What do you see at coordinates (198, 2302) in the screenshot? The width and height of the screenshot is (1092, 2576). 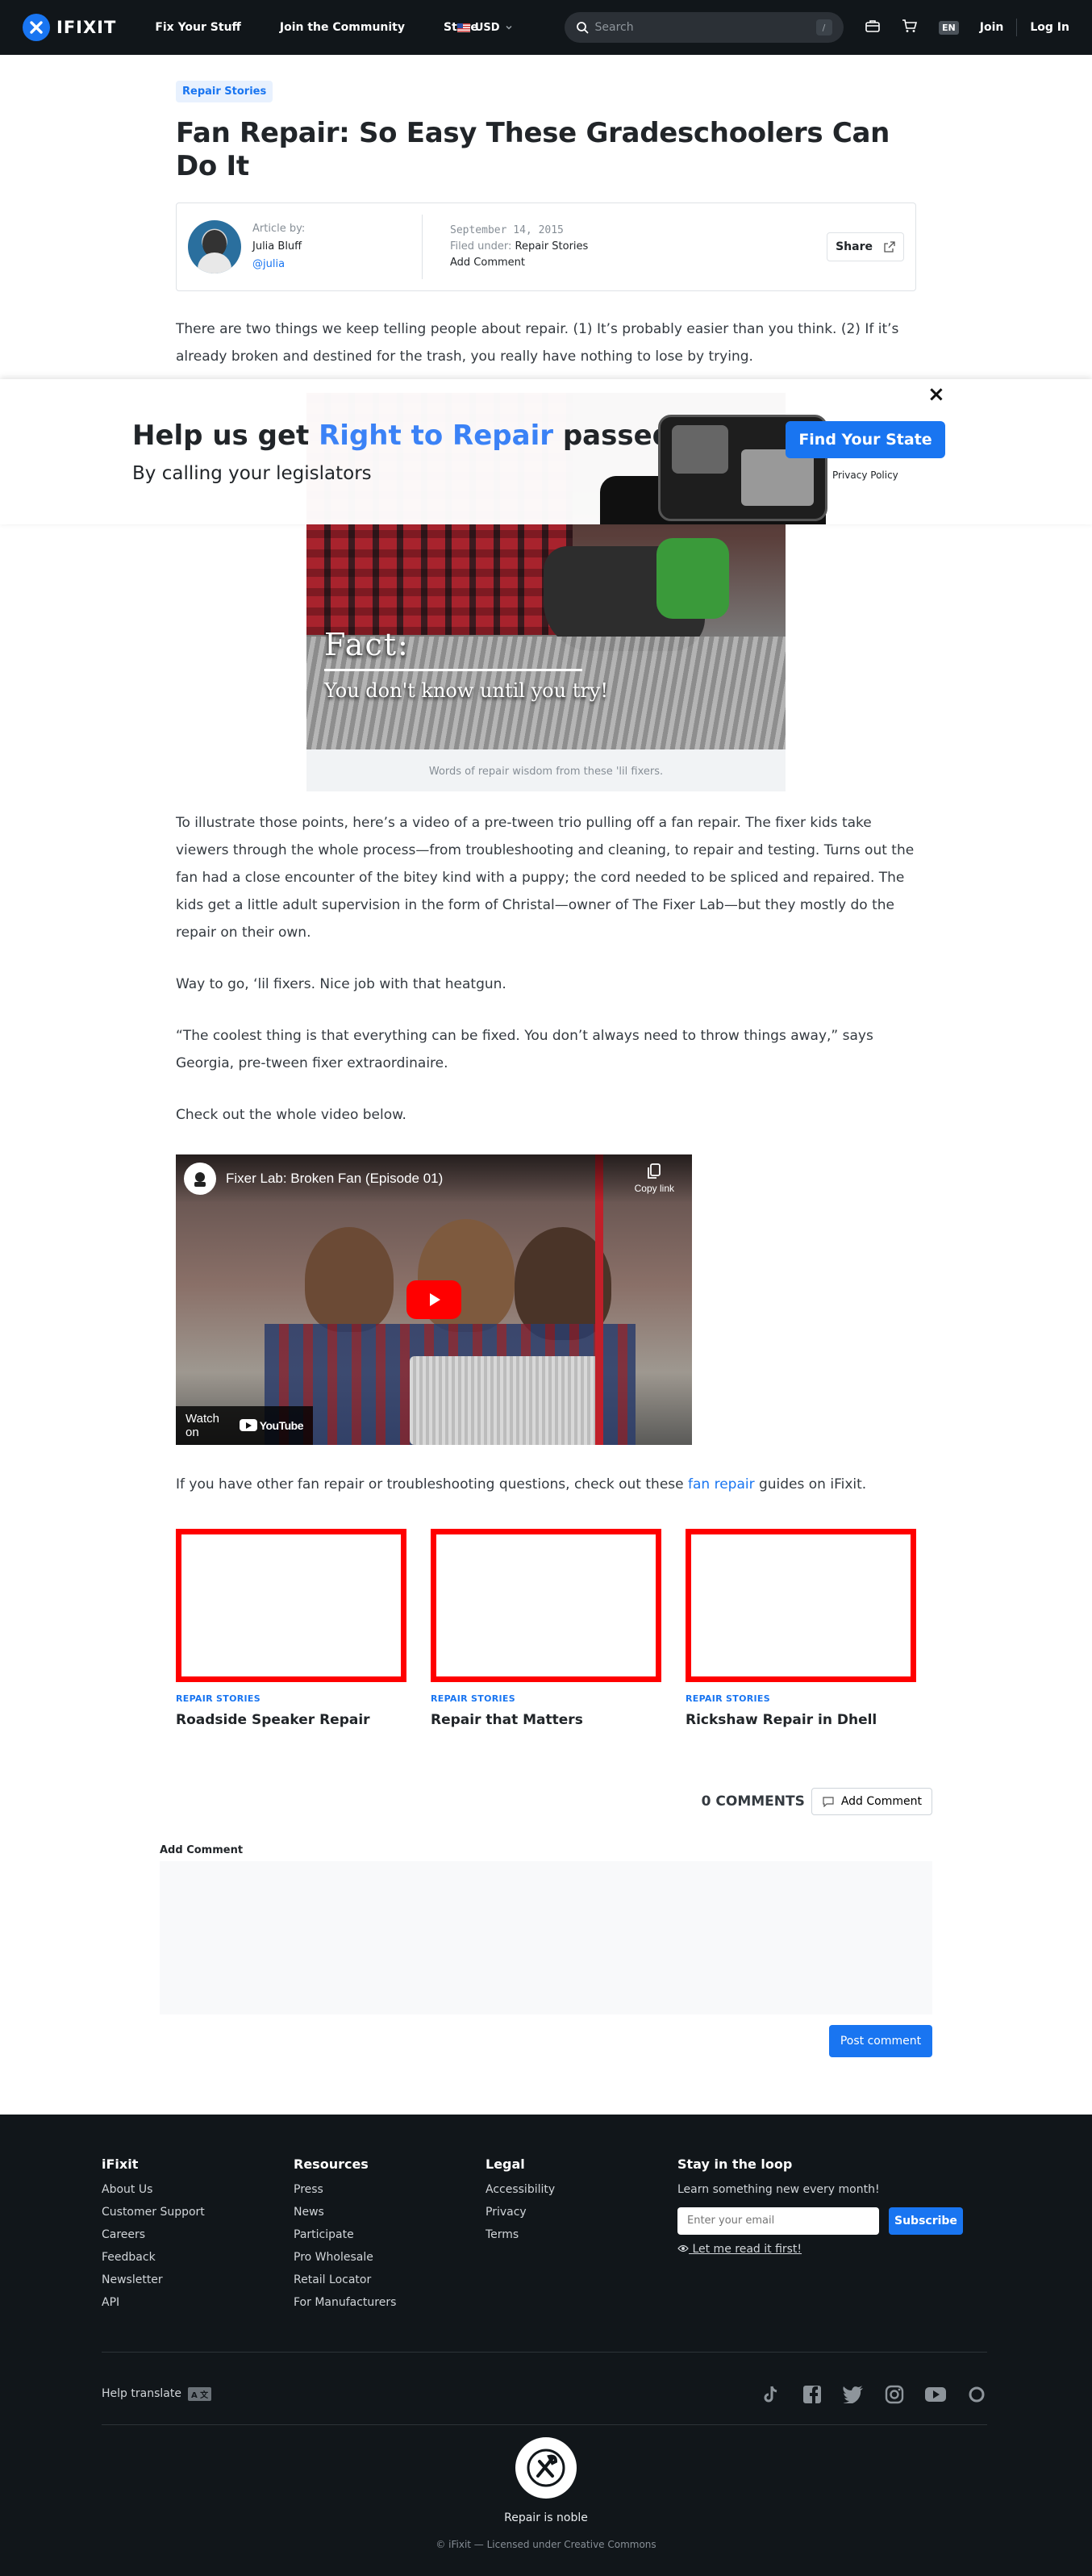 I see `footer-link-api: API` at bounding box center [198, 2302].